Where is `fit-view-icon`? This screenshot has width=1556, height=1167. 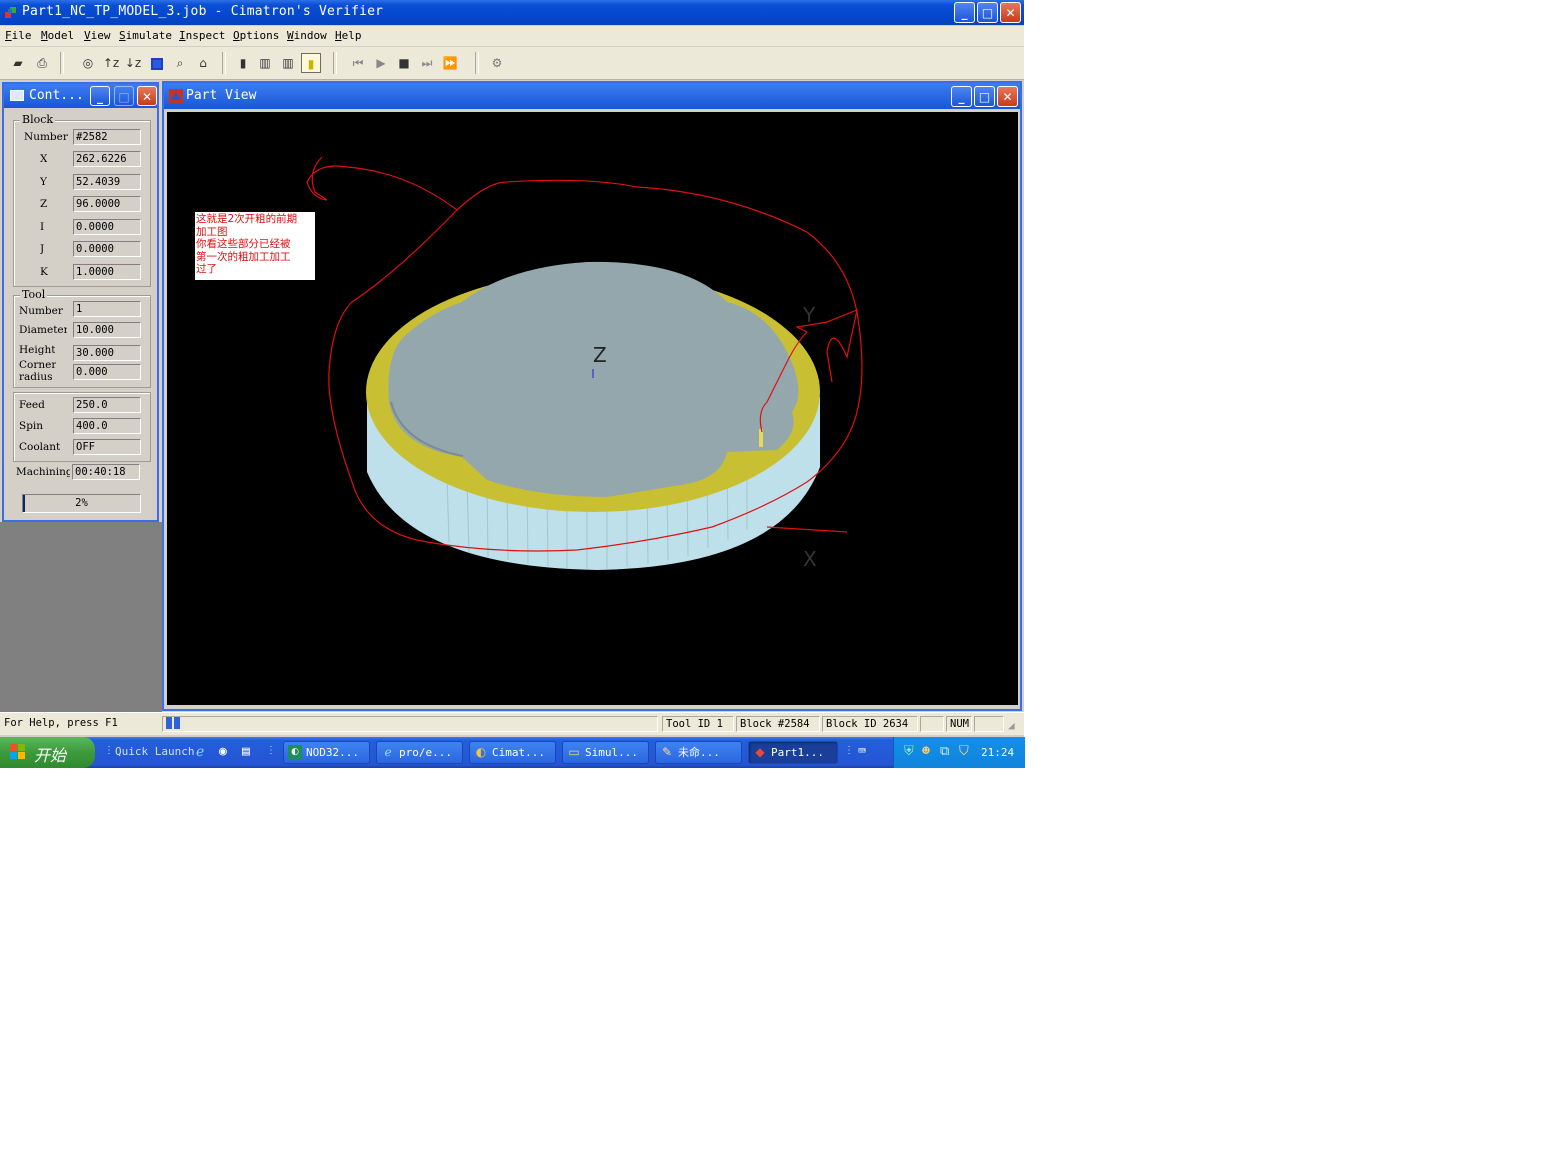 fit-view-icon is located at coordinates (157, 63).